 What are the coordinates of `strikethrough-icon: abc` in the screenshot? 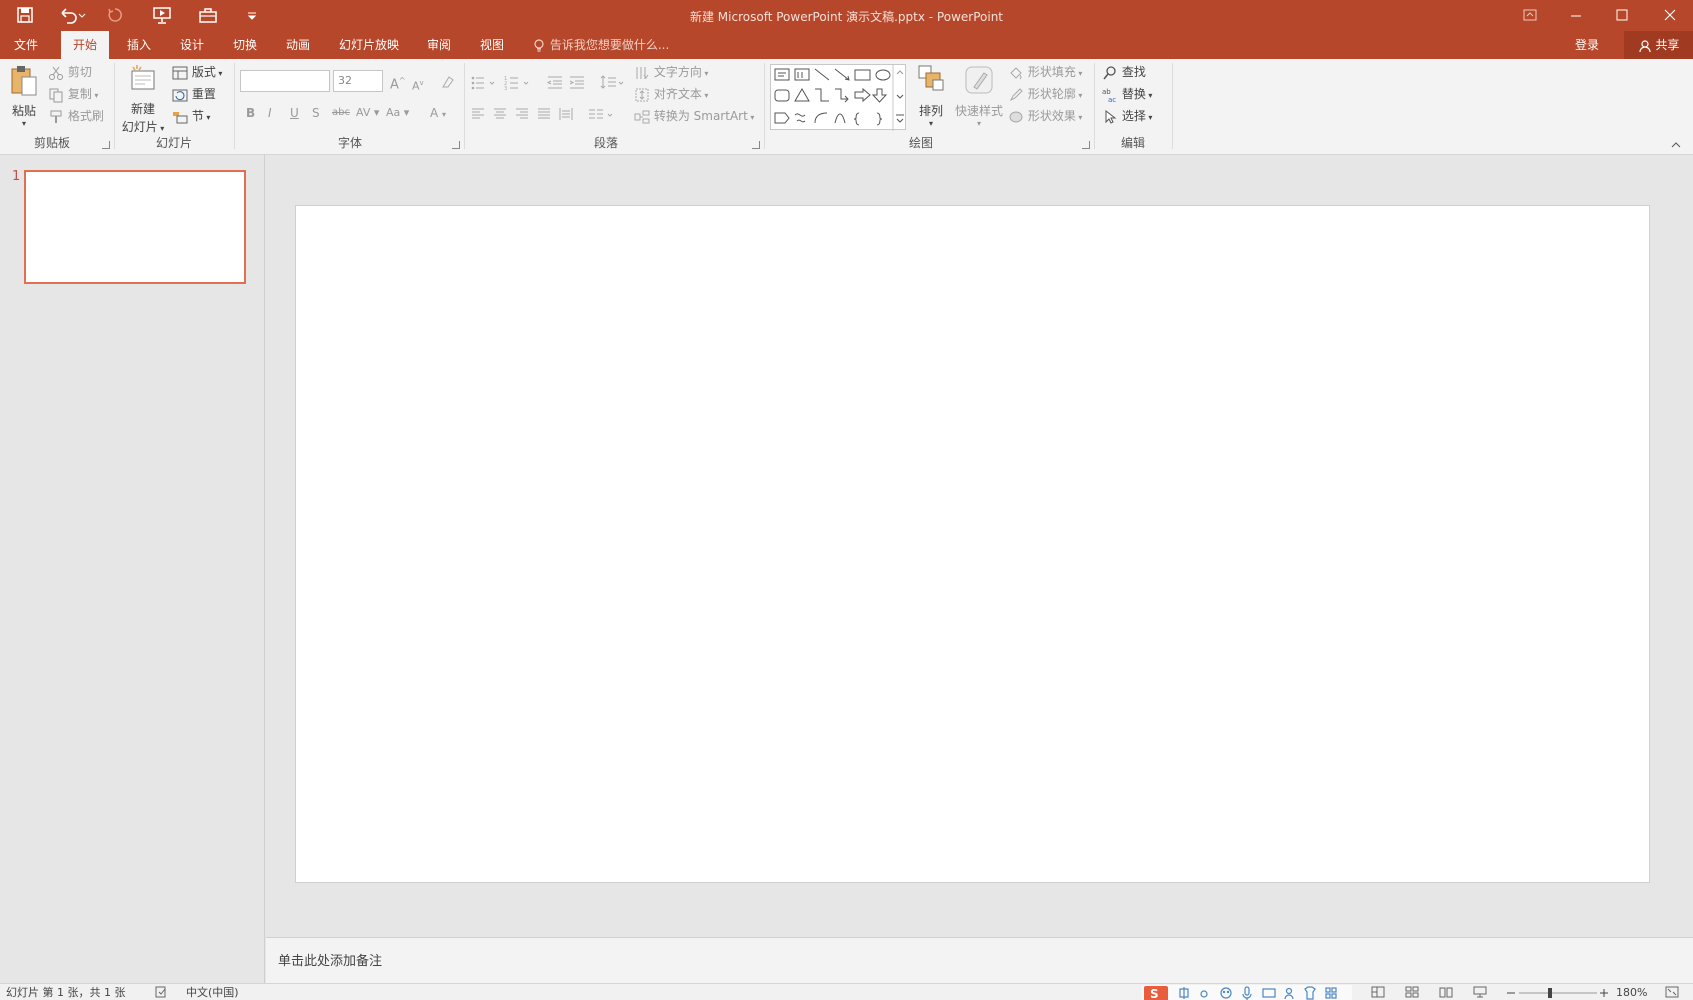 It's located at (341, 113).